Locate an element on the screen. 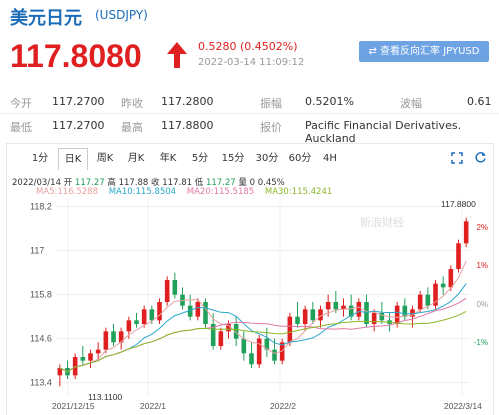  pct-tick-label: -1% is located at coordinates (481, 342).